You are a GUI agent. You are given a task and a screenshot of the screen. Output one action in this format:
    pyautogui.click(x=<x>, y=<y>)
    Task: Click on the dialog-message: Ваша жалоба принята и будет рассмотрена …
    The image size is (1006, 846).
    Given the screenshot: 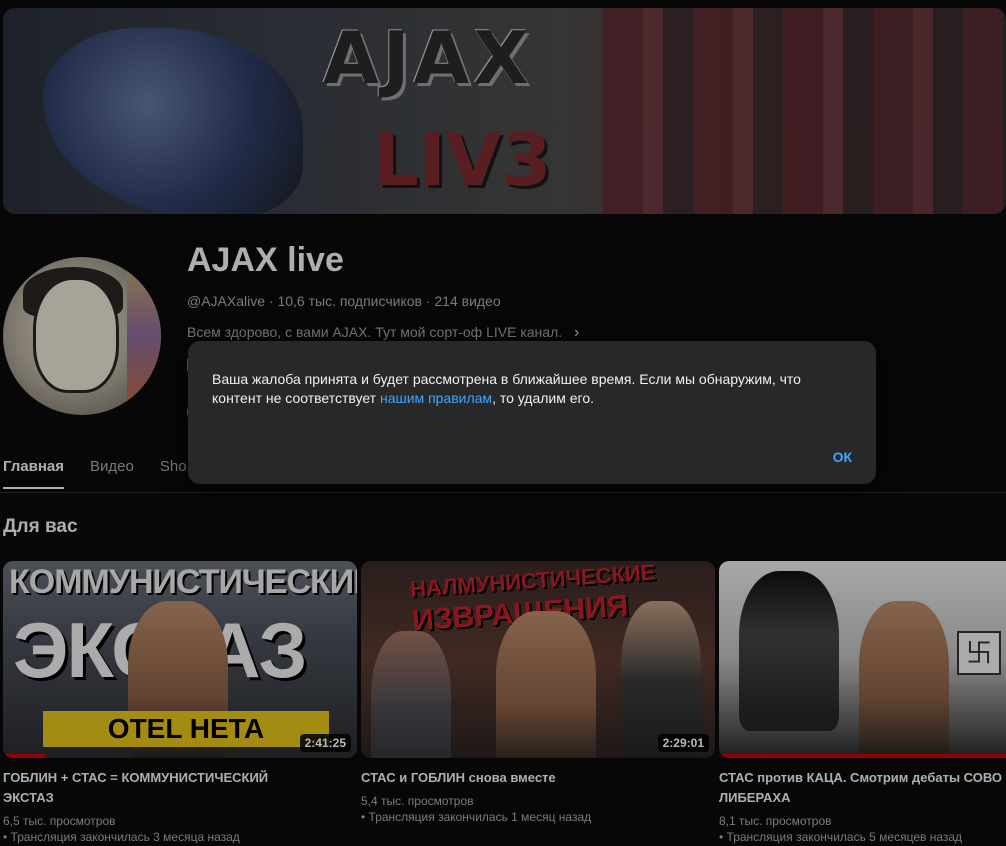 What is the action you would take?
    pyautogui.click(x=506, y=388)
    